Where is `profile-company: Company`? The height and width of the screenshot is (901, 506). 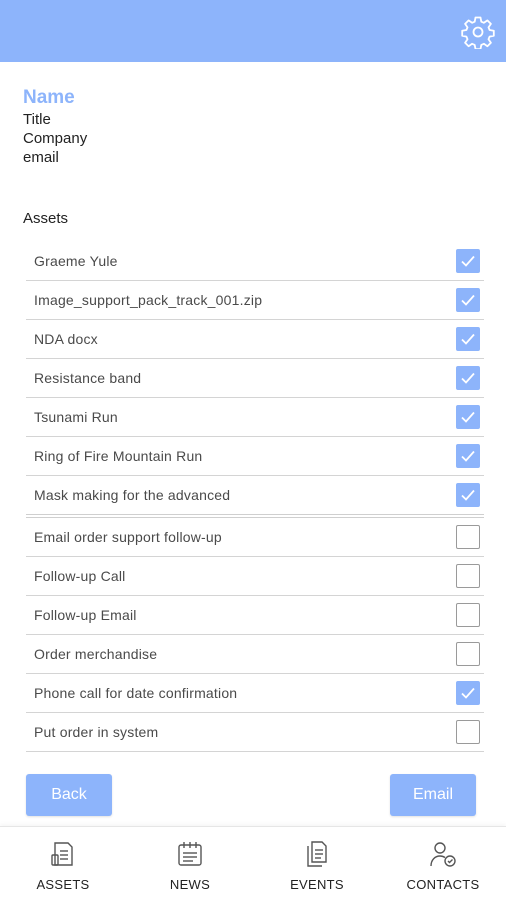 profile-company: Company is located at coordinates (55, 138).